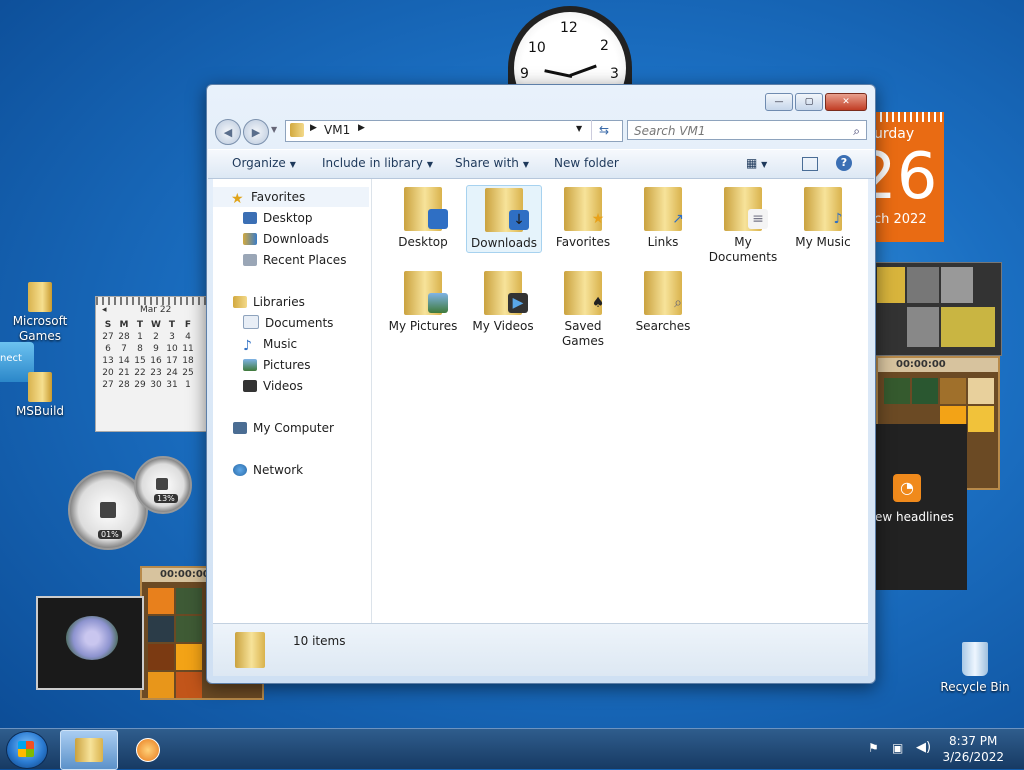 Image resolution: width=1024 pixels, height=770 pixels. What do you see at coordinates (844, 163) in the screenshot?
I see `help-icon: ?` at bounding box center [844, 163].